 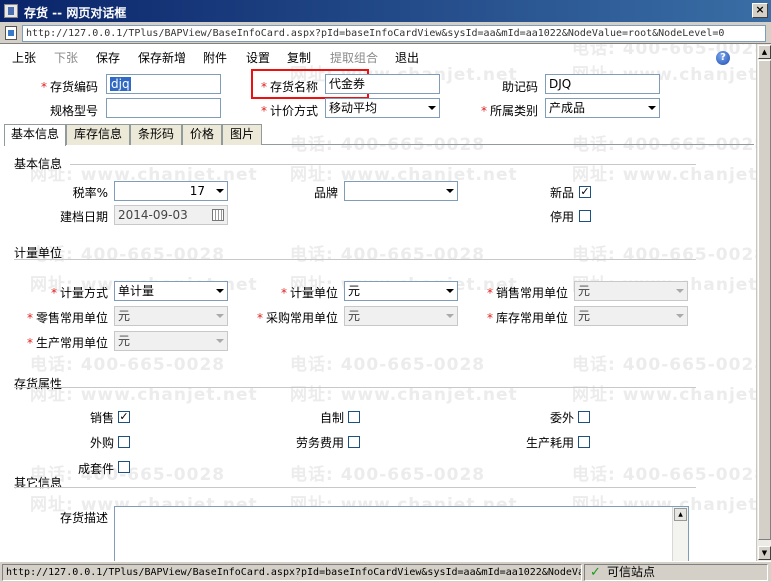 What do you see at coordinates (631, 291) in the screenshot?
I see `sales-unit-select: 元` at bounding box center [631, 291].